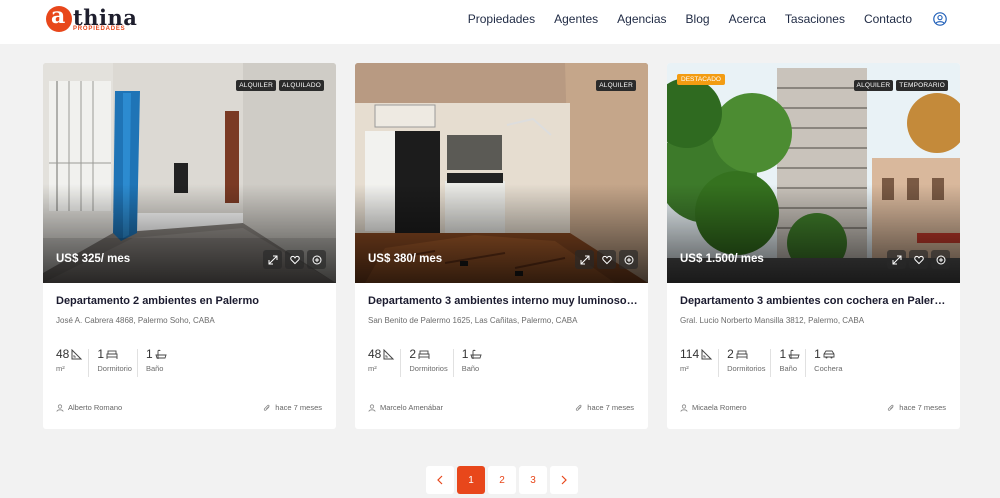 The width and height of the screenshot is (1000, 498). I want to click on nav-tasaciones: Tasaciones, so click(815, 19).